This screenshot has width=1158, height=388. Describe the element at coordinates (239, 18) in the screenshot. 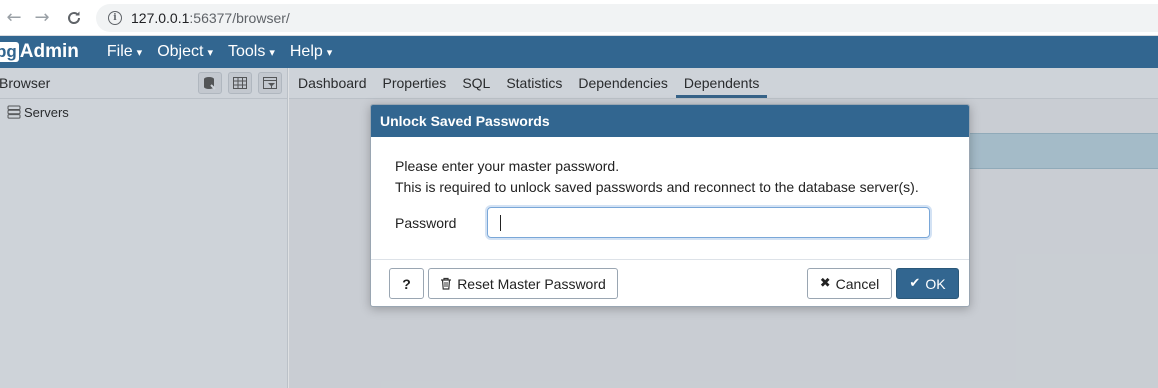

I see `url-path: :56377/browser/` at that location.